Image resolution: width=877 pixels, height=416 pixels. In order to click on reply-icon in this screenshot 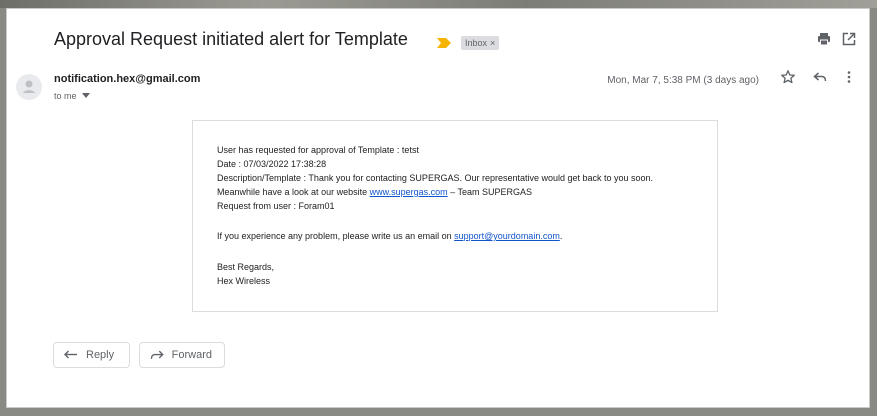, I will do `click(820, 77)`.